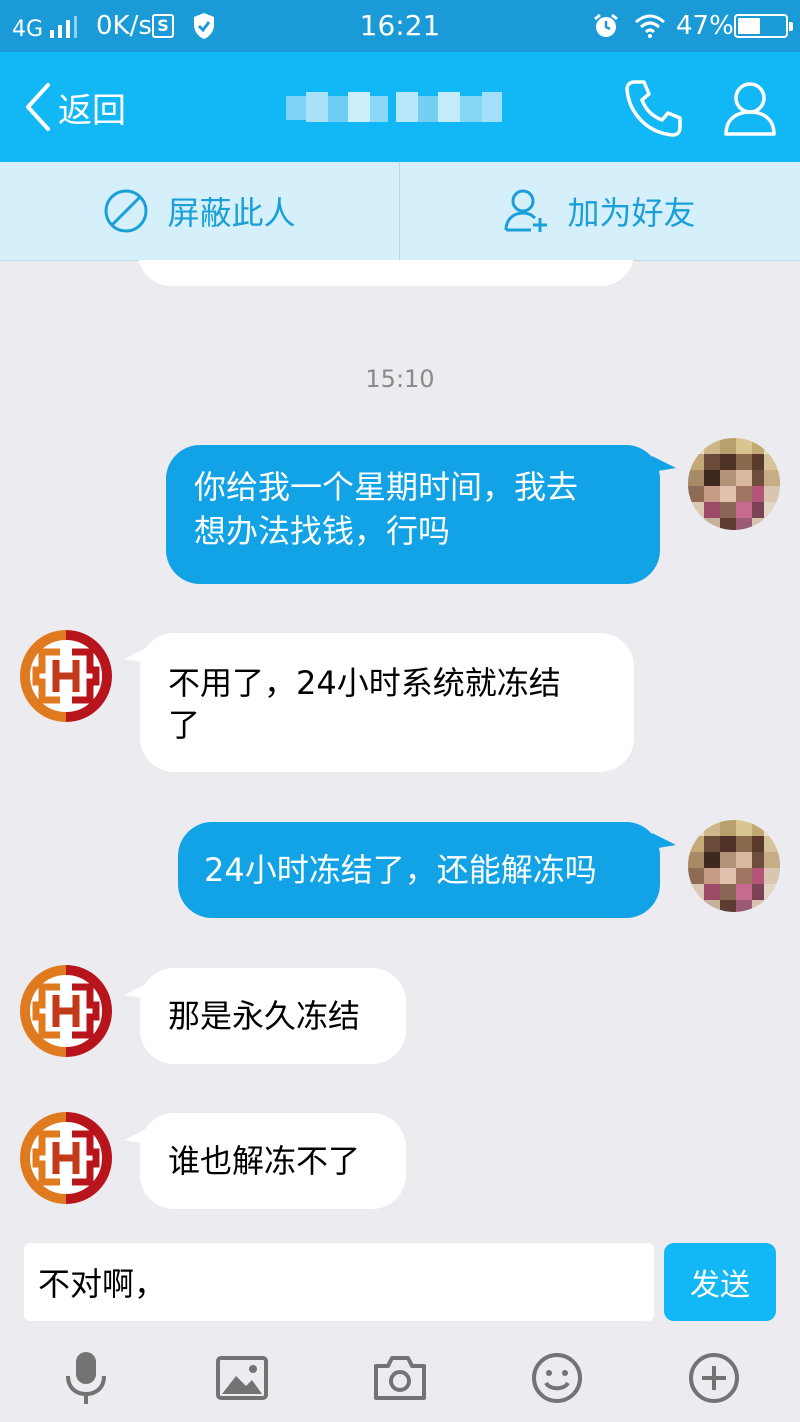 The height and width of the screenshot is (1422, 800). What do you see at coordinates (38, 107) in the screenshot?
I see `back-chevron-icon` at bounding box center [38, 107].